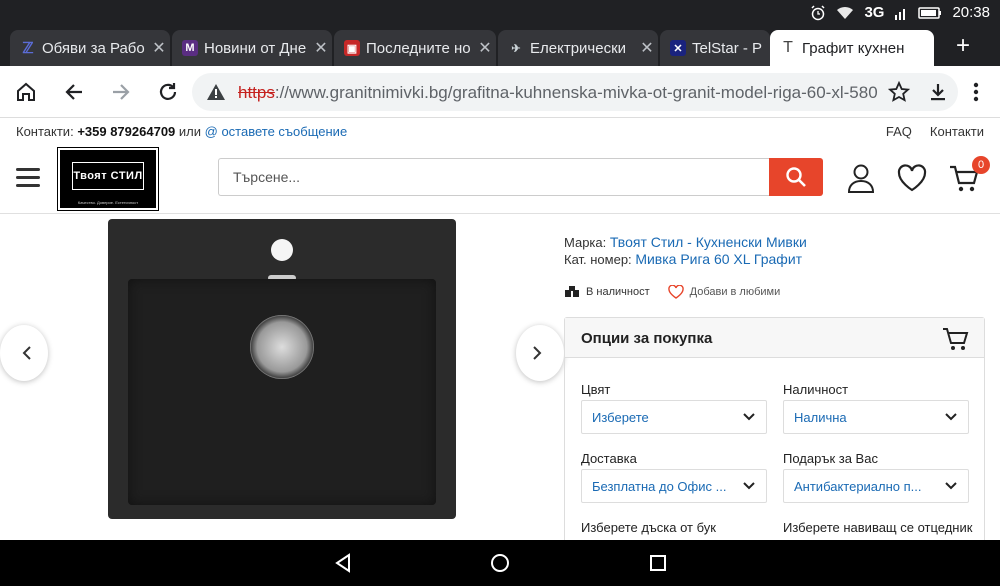 This screenshot has width=1000, height=586. I want to click on tab-title: Електрически, so click(578, 48).